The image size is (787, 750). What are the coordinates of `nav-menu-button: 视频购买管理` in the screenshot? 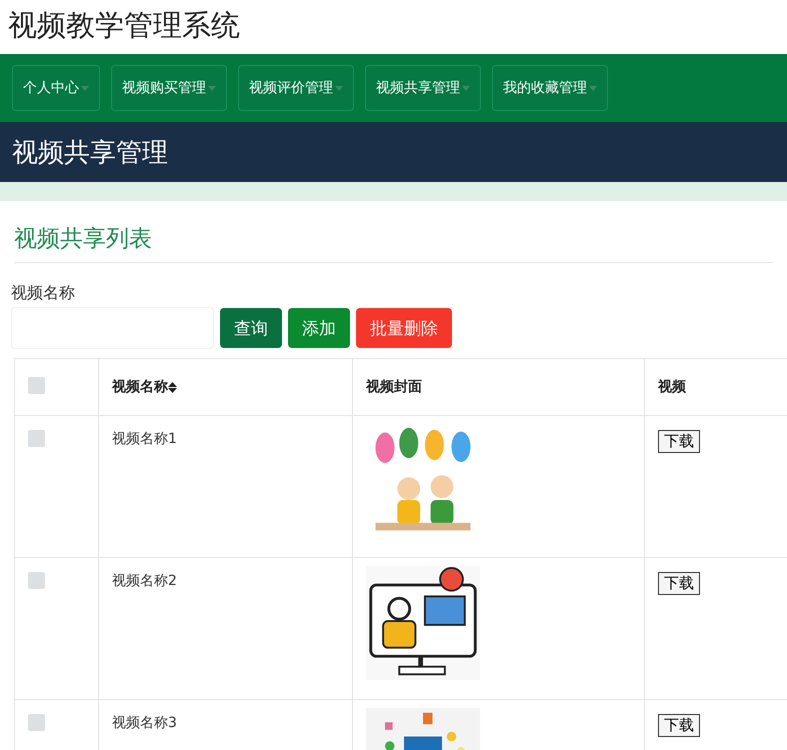 It's located at (169, 88).